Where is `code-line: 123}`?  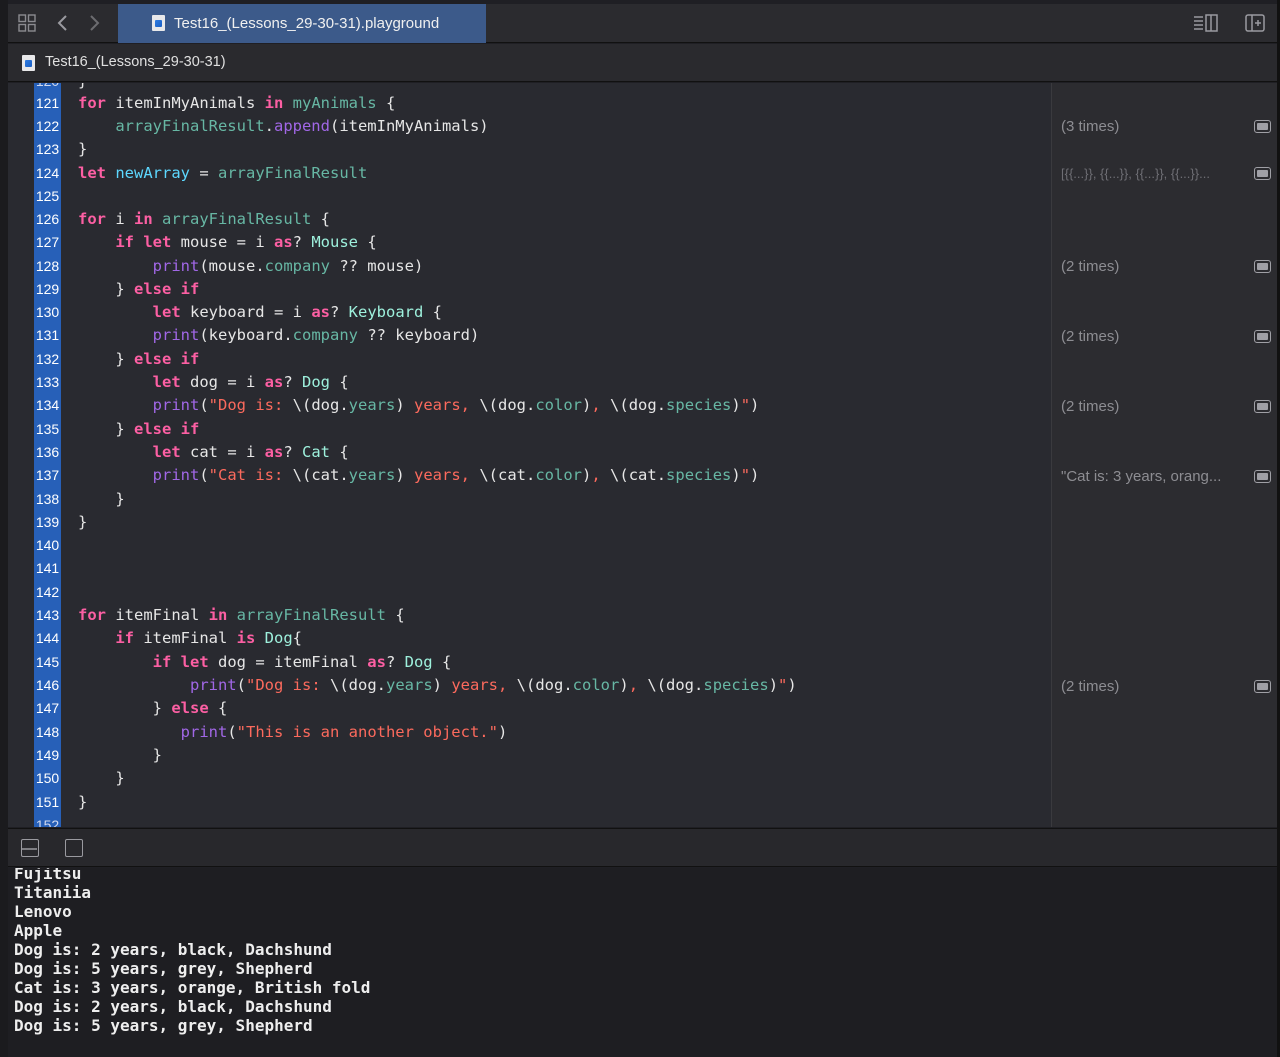
code-line: 123} is located at coordinates (61, 149).